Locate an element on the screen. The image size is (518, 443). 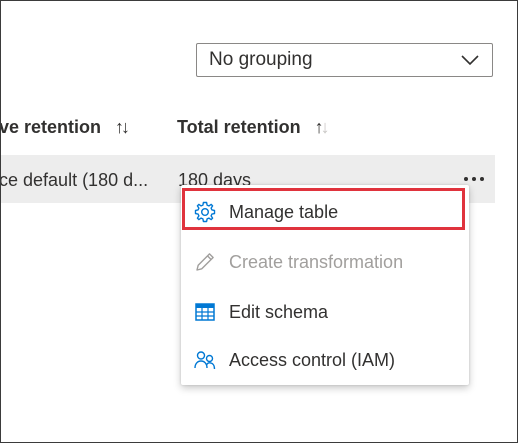
table-icon is located at coordinates (205, 312).